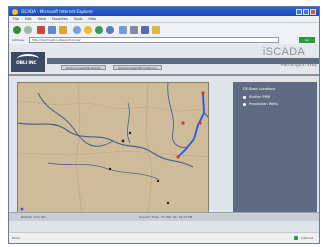  I want to click on app-brand: iSCADA, so click(283, 52).